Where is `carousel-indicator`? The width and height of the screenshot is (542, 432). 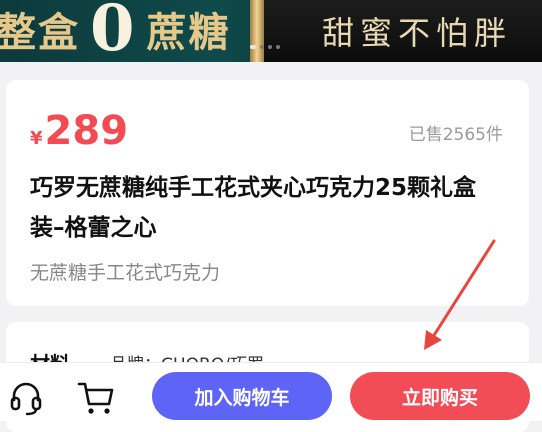 carousel-indicator is located at coordinates (265, 47).